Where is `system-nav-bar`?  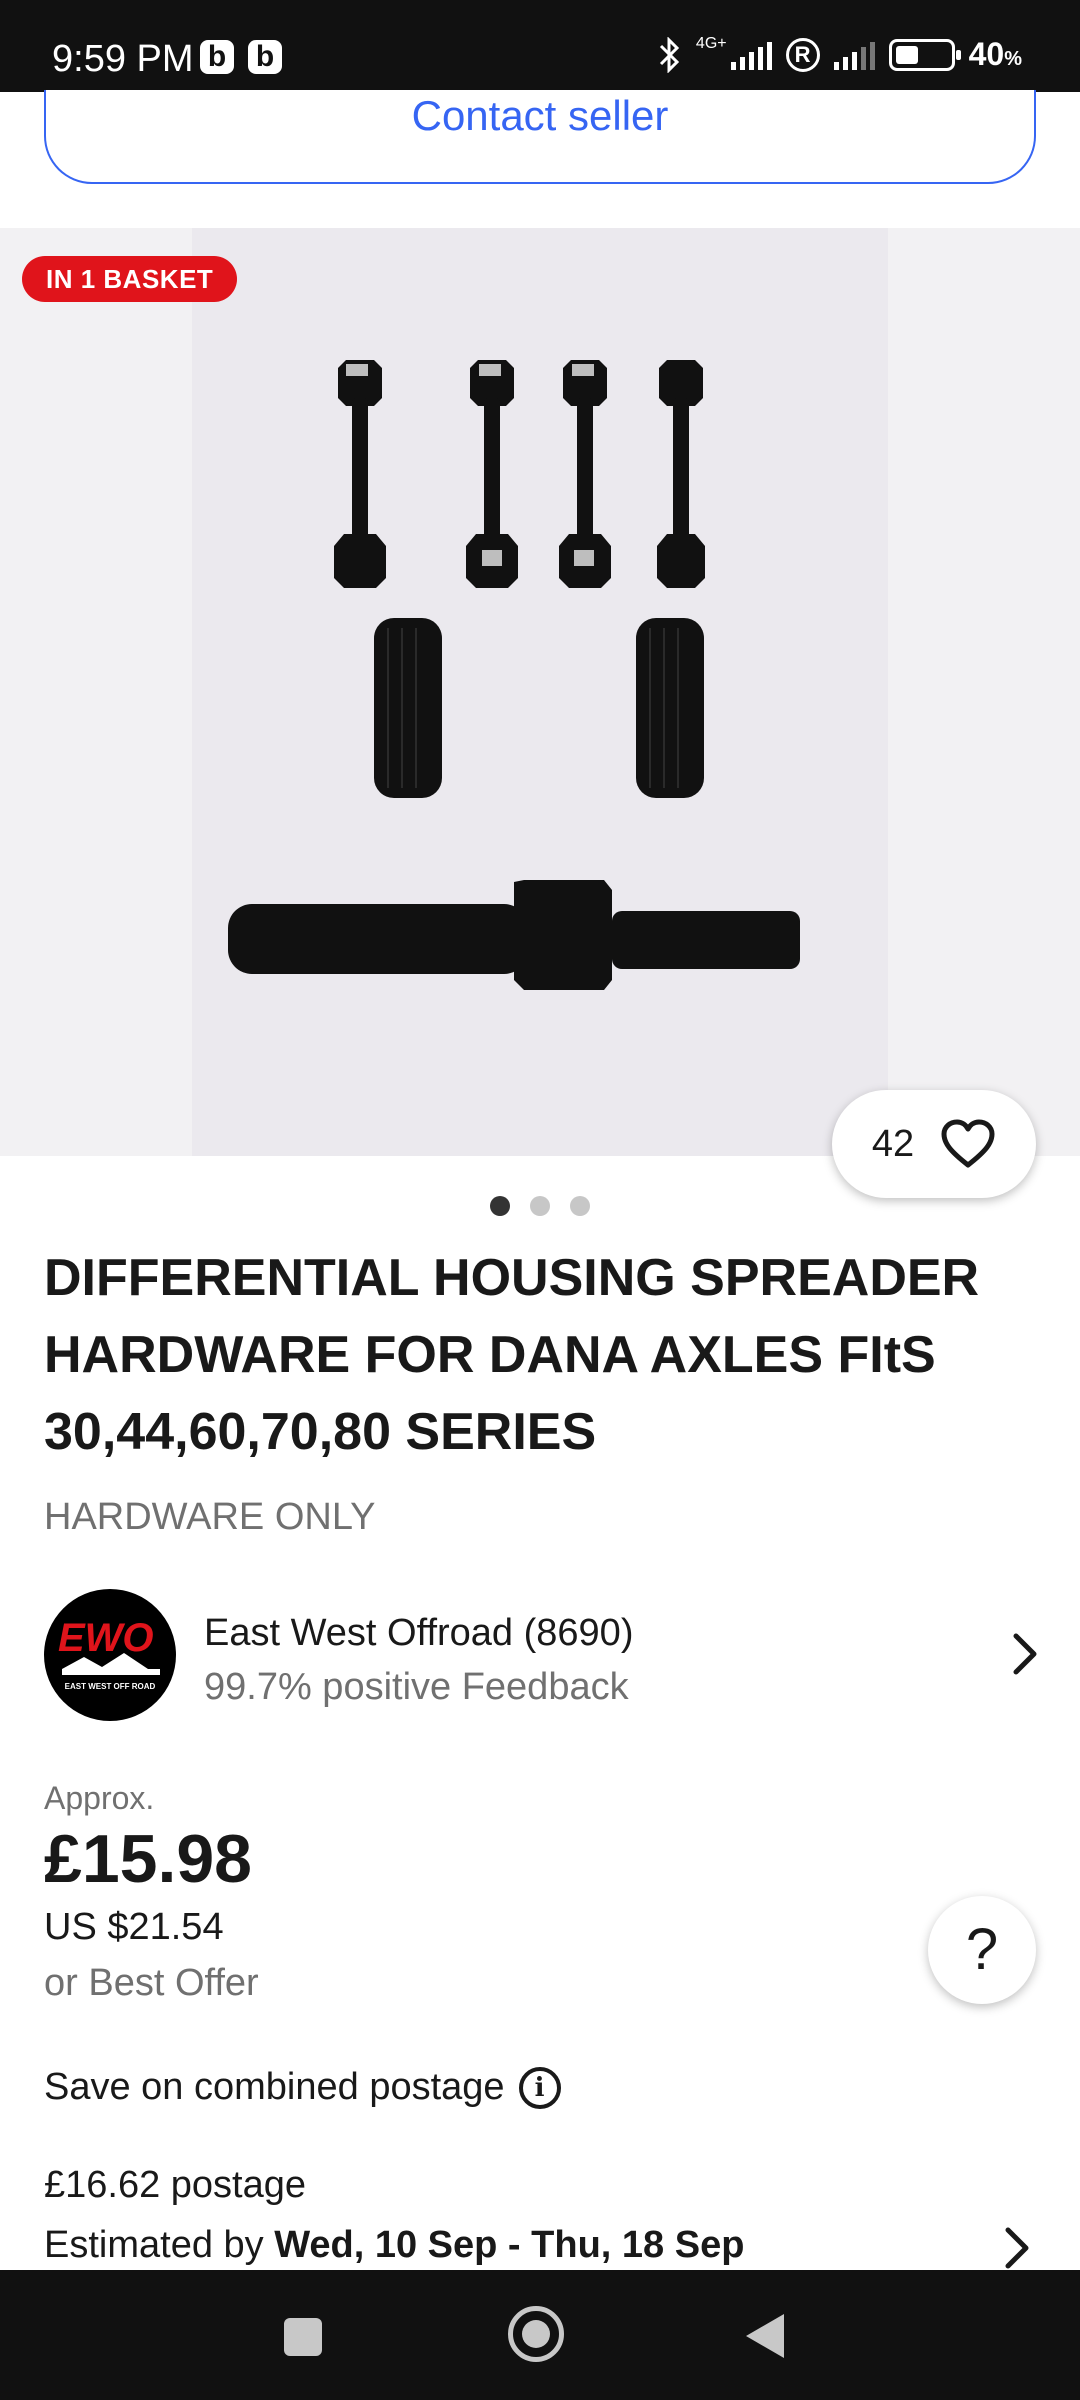
system-nav-bar is located at coordinates (540, 2335).